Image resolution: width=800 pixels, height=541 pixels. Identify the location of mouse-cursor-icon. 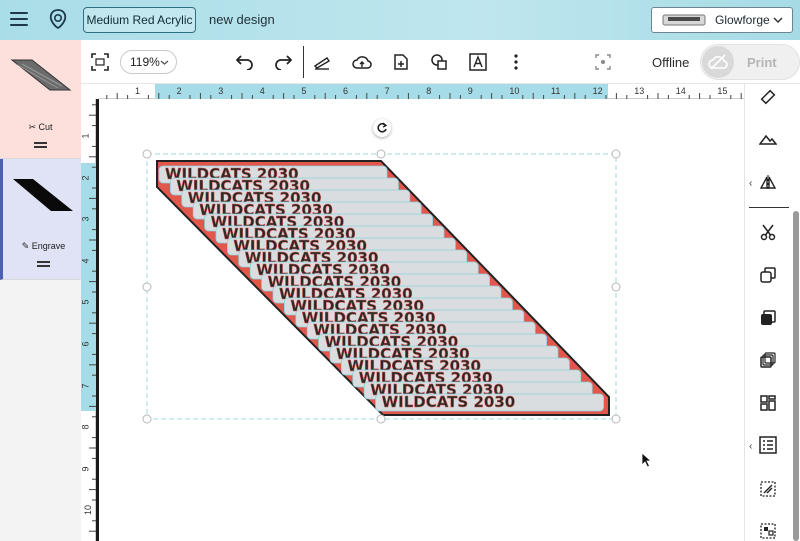
(647, 460).